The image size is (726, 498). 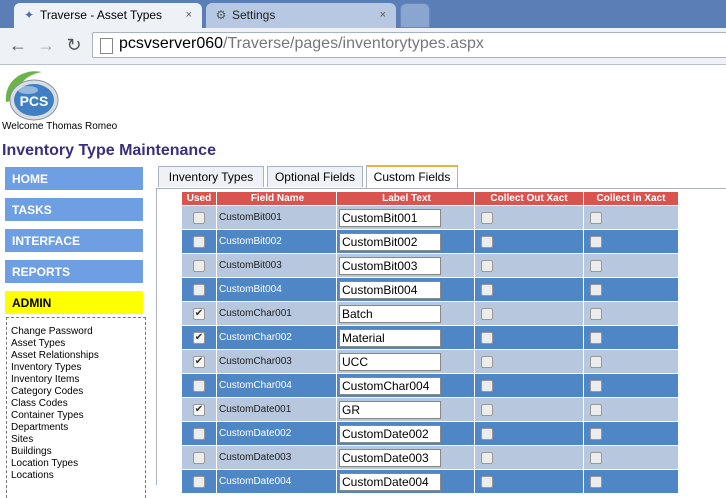 What do you see at coordinates (18, 45) in the screenshot?
I see `back-button: ←` at bounding box center [18, 45].